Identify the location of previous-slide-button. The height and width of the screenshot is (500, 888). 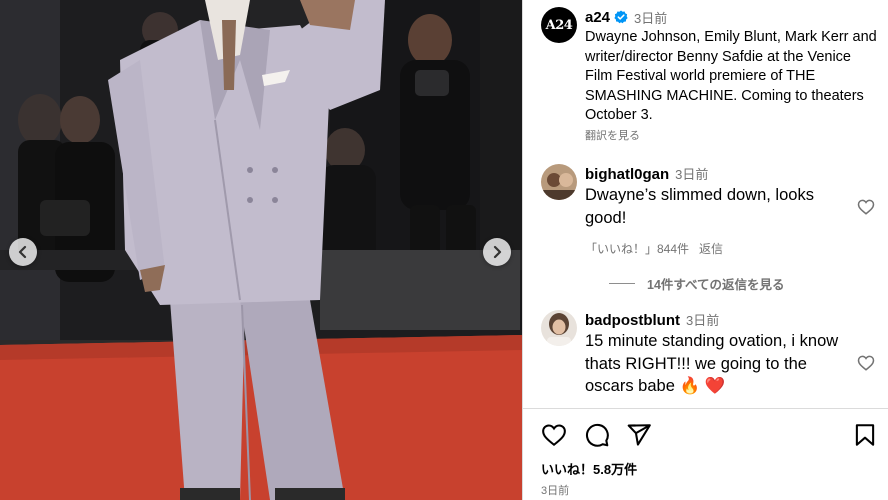
(23, 252).